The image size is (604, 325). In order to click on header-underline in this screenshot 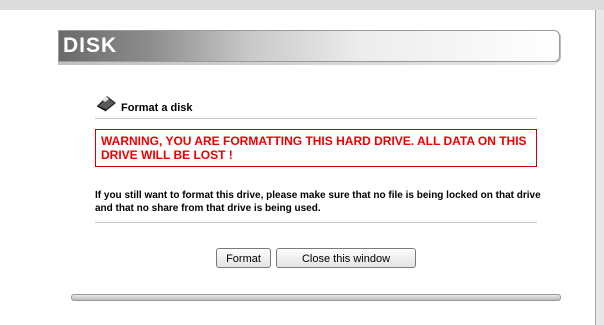, I will do `click(307, 63)`.